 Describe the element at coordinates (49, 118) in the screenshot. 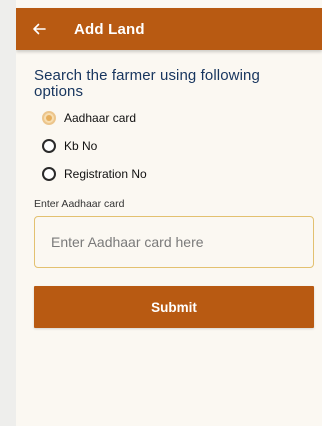

I see `radio-selected-icon` at that location.